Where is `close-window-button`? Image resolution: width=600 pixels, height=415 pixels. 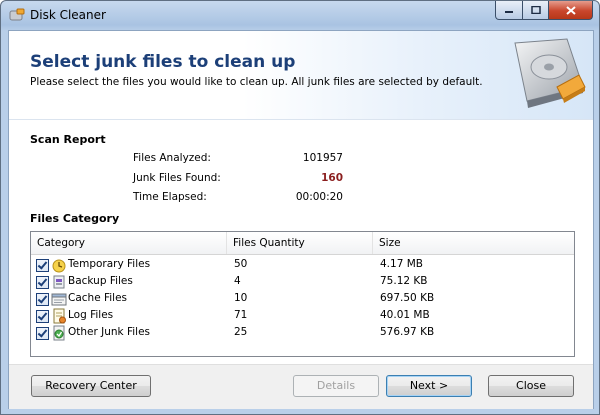 close-window-button is located at coordinates (571, 10).